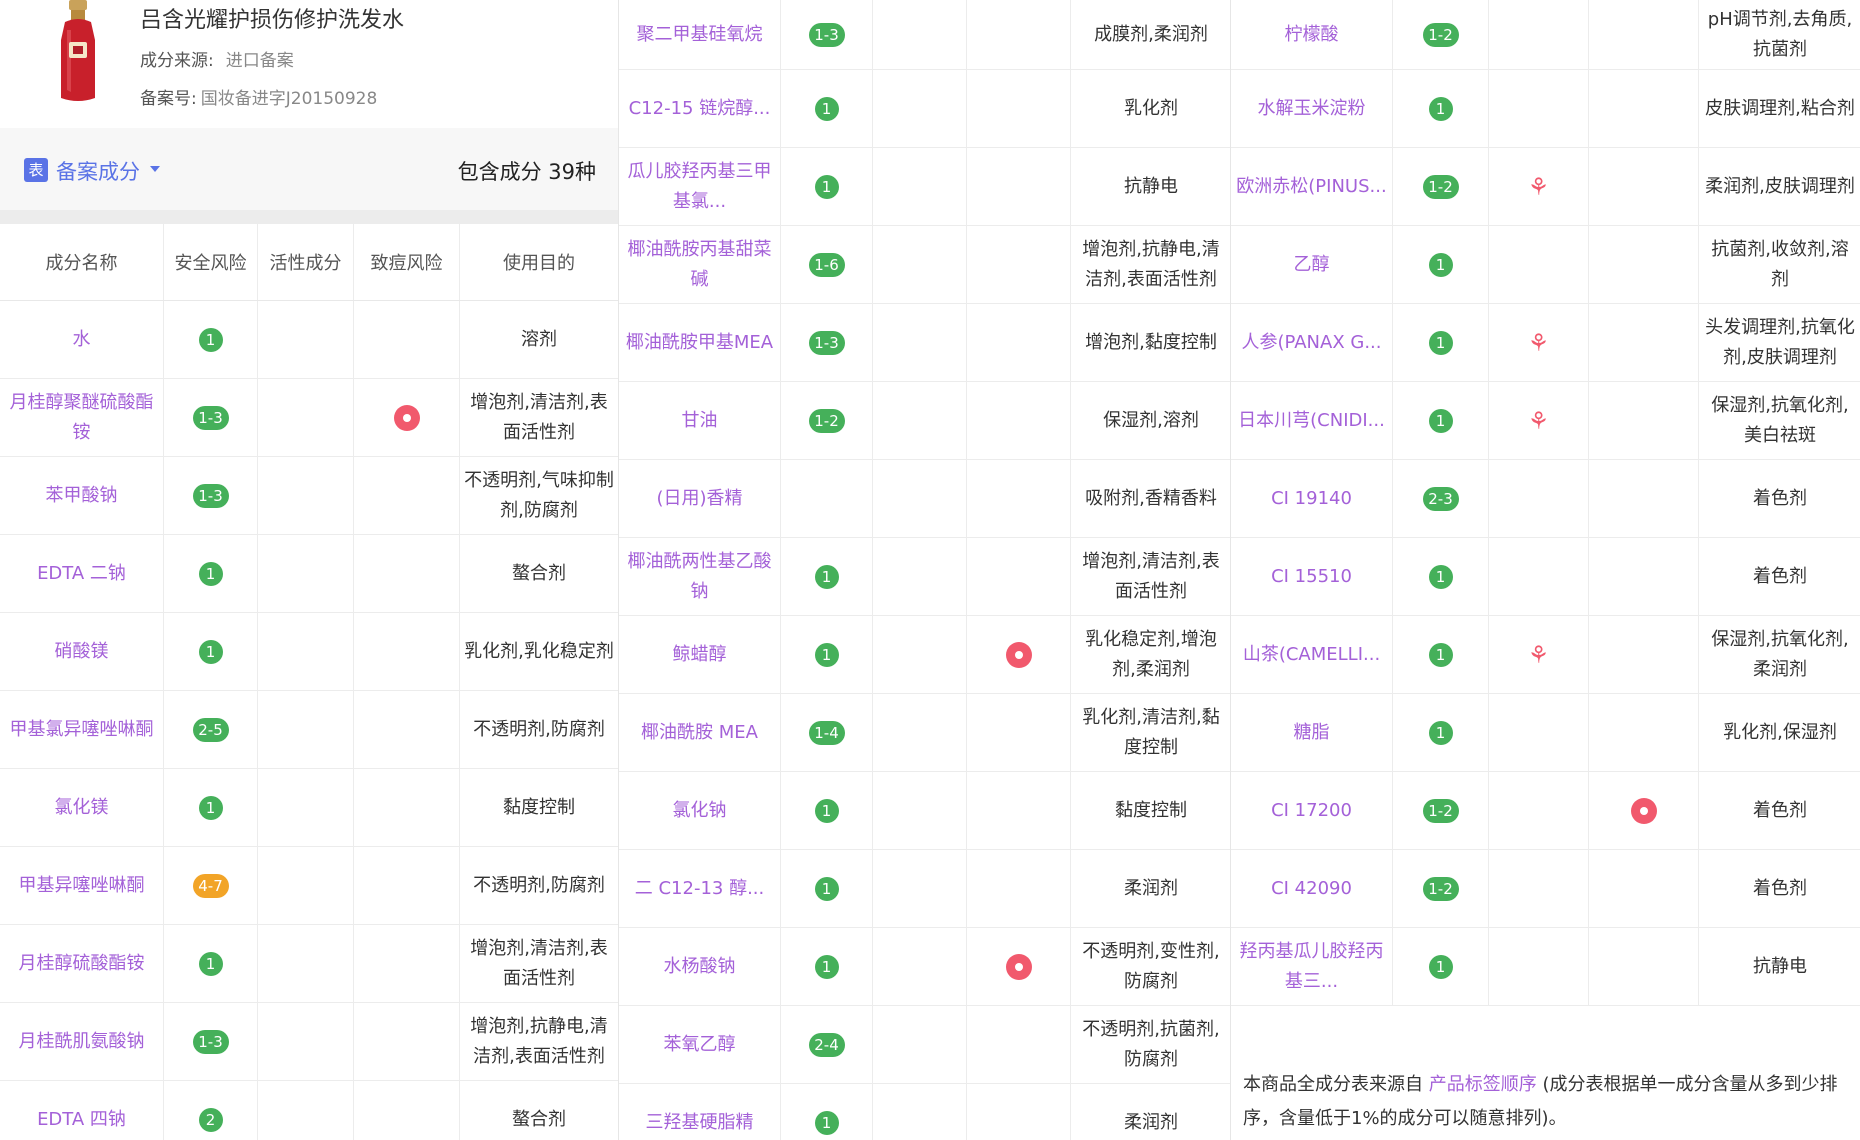  What do you see at coordinates (925, 499) in the screenshot?
I see `table-row: (日用)香精 吸附剂,香精香料` at bounding box center [925, 499].